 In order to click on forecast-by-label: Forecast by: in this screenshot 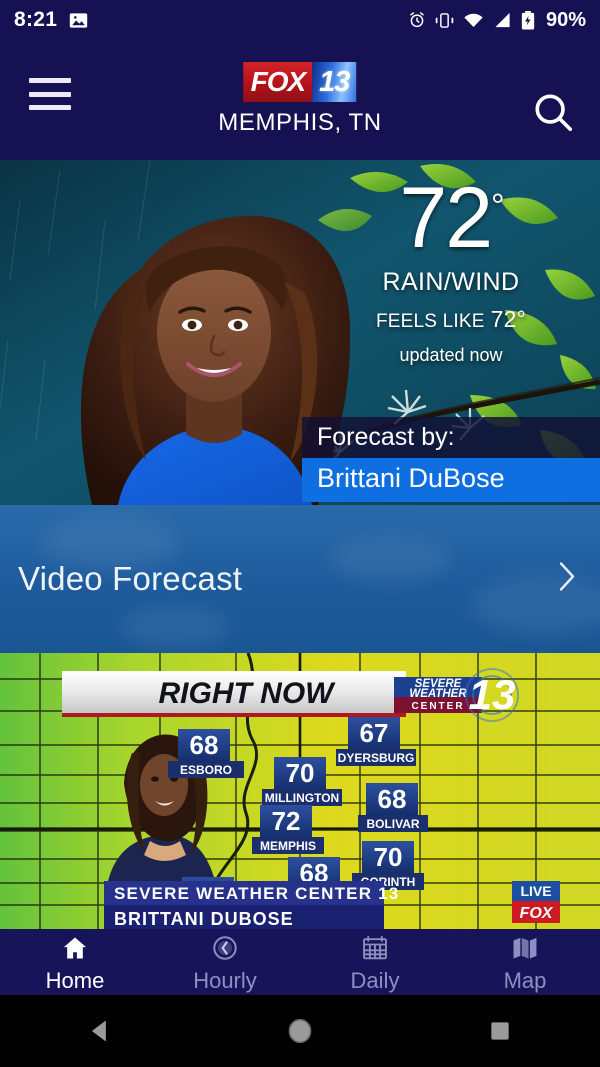, I will do `click(451, 437)`.